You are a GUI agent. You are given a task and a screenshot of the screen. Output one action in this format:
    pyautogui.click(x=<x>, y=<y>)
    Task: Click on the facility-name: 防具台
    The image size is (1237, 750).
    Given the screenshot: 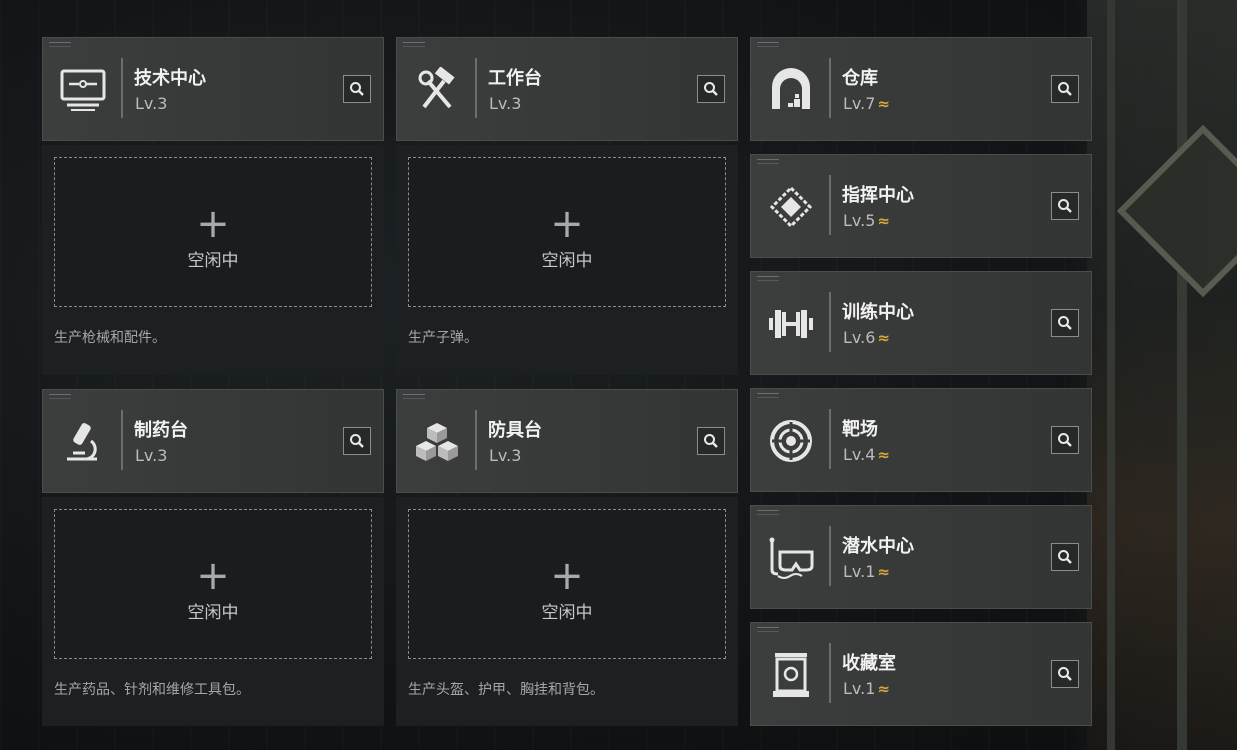 What is the action you would take?
    pyautogui.click(x=515, y=430)
    